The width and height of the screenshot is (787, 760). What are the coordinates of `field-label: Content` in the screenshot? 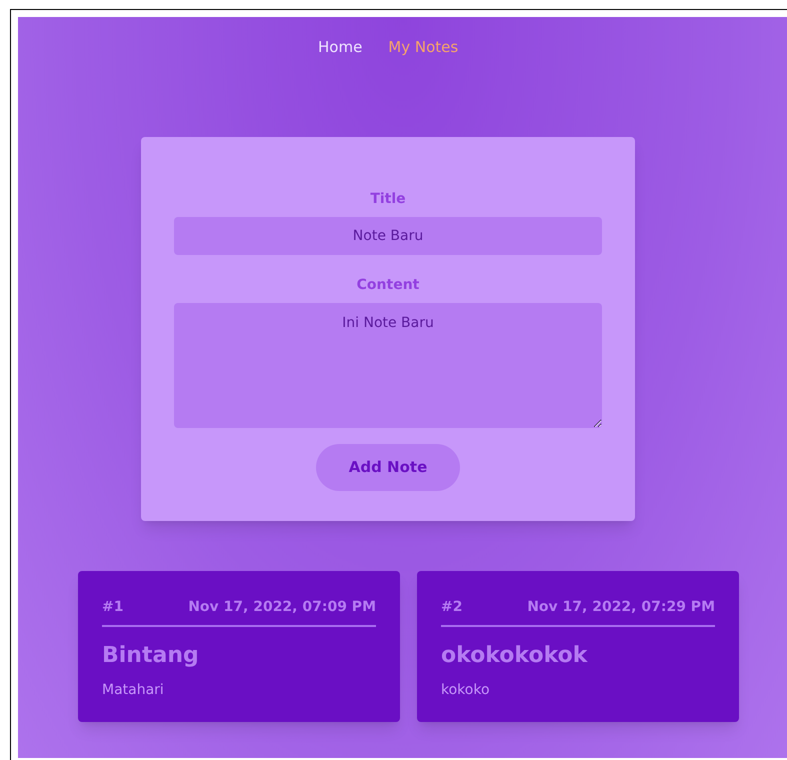 It's located at (388, 285).